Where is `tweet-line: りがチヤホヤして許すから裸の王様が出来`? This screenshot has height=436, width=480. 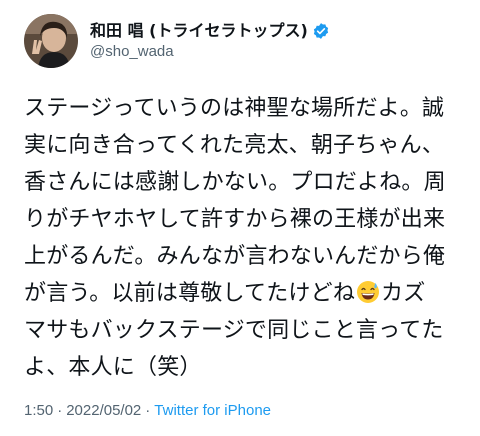
tweet-line: りがチヤホヤして許すから裸の王様が出来 is located at coordinates (235, 219).